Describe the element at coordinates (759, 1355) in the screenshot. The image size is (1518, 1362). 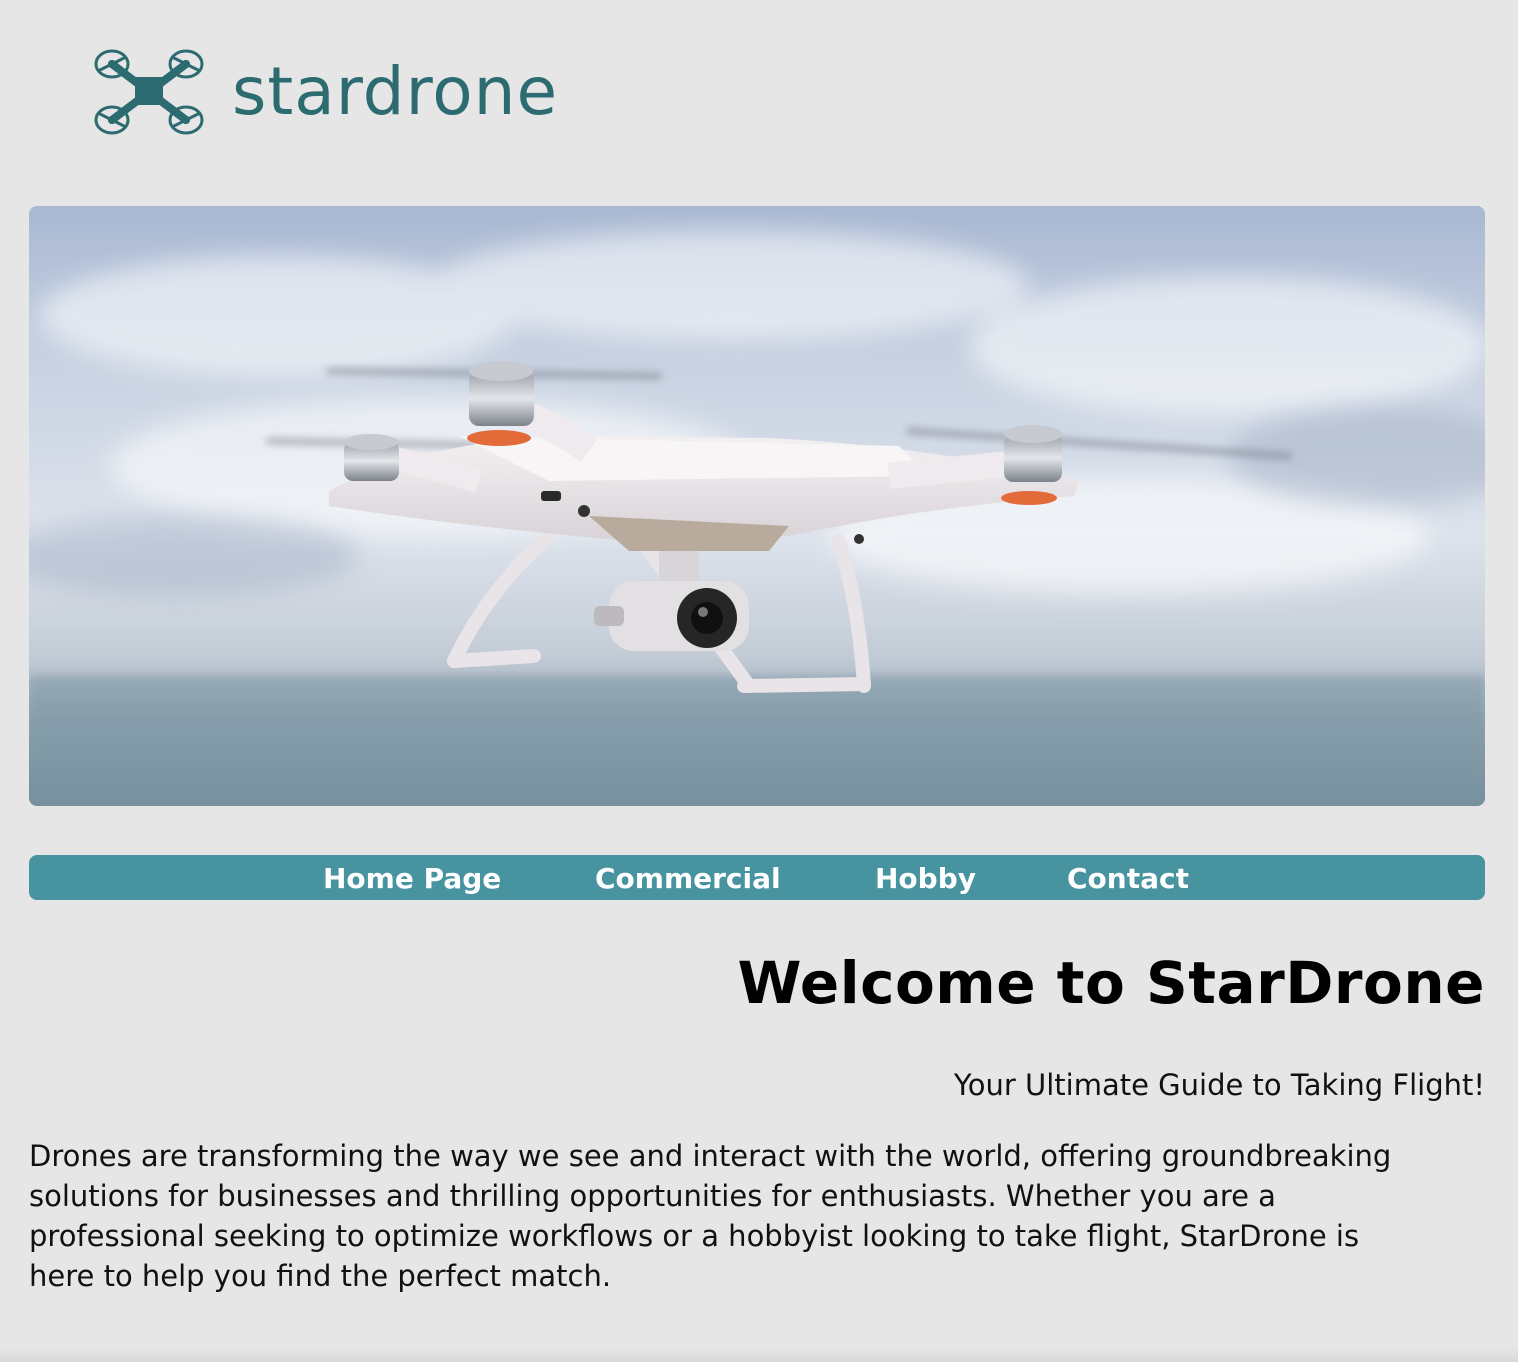
I see `scroll-shadow` at that location.